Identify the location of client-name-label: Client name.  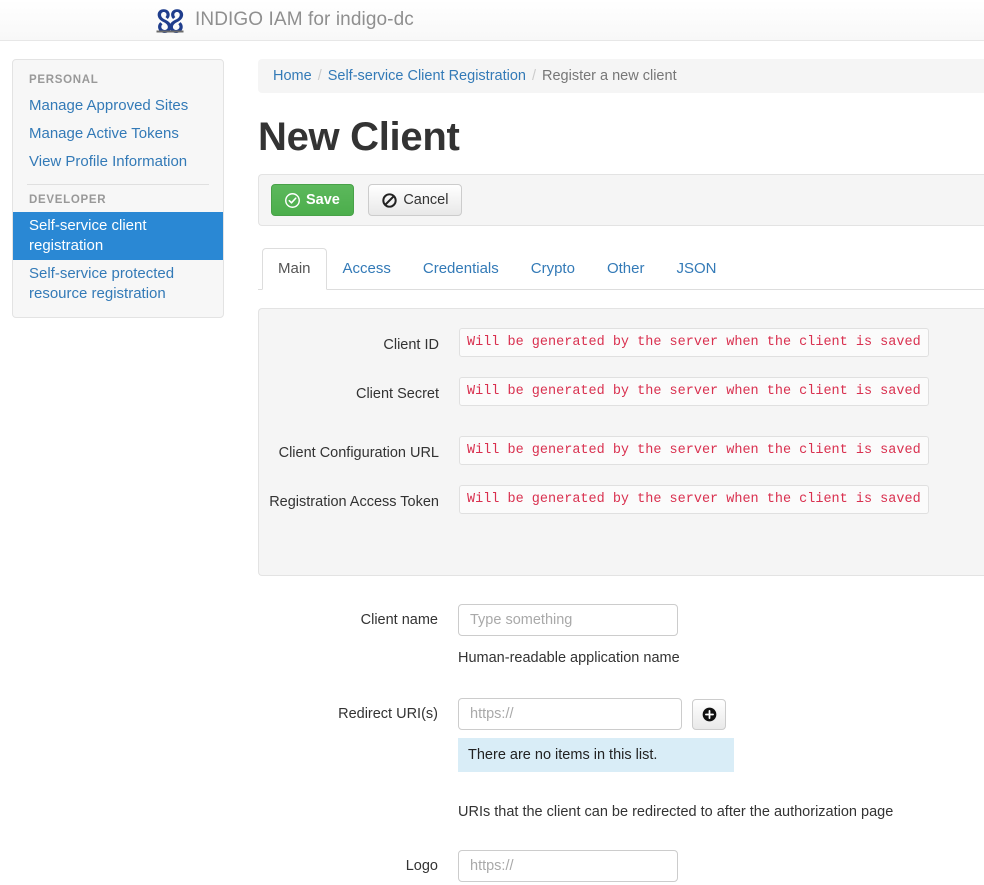
(399, 620).